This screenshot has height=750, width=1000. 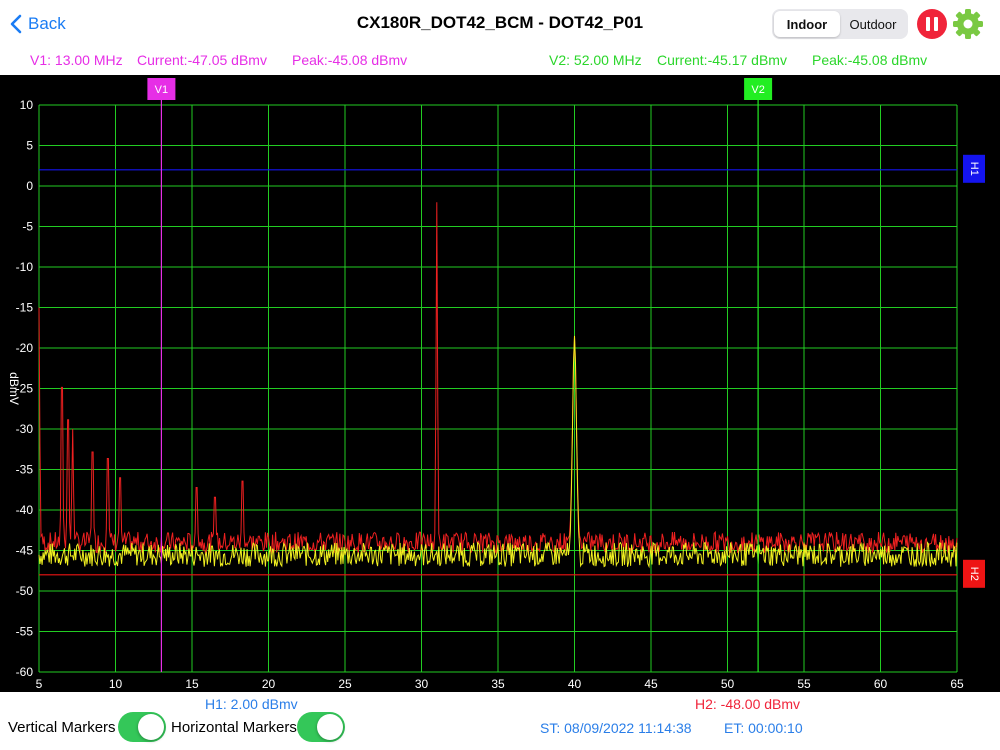 What do you see at coordinates (25, 551) in the screenshot?
I see `y-tick-label: -45` at bounding box center [25, 551].